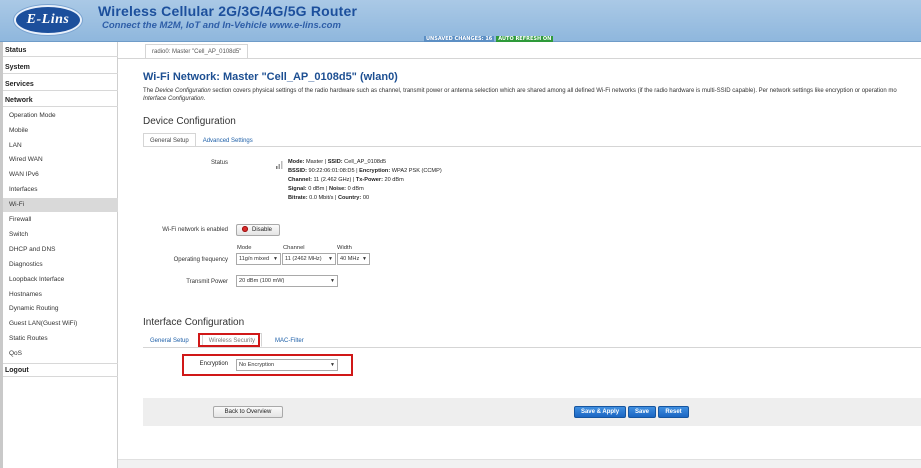  What do you see at coordinates (333, 180) in the screenshot?
I see `channel-value: 11 (2.462 GHz) |` at bounding box center [333, 180].